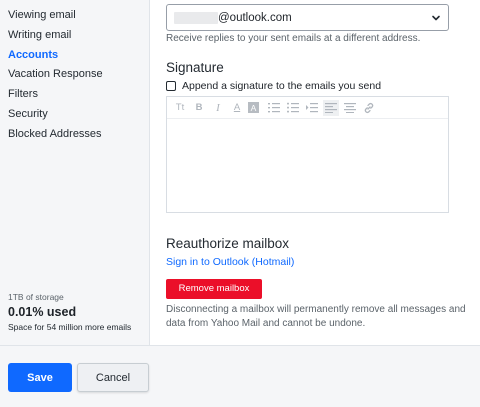 The image size is (480, 407). Describe the element at coordinates (307, 17) in the screenshot. I see `reply-to-select: @outlook.com` at that location.